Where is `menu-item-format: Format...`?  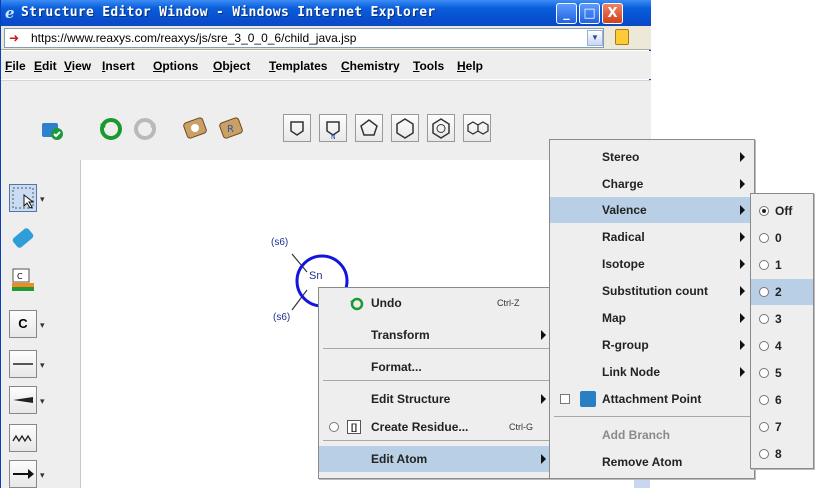
menu-item-format: Format... is located at coordinates (436, 367).